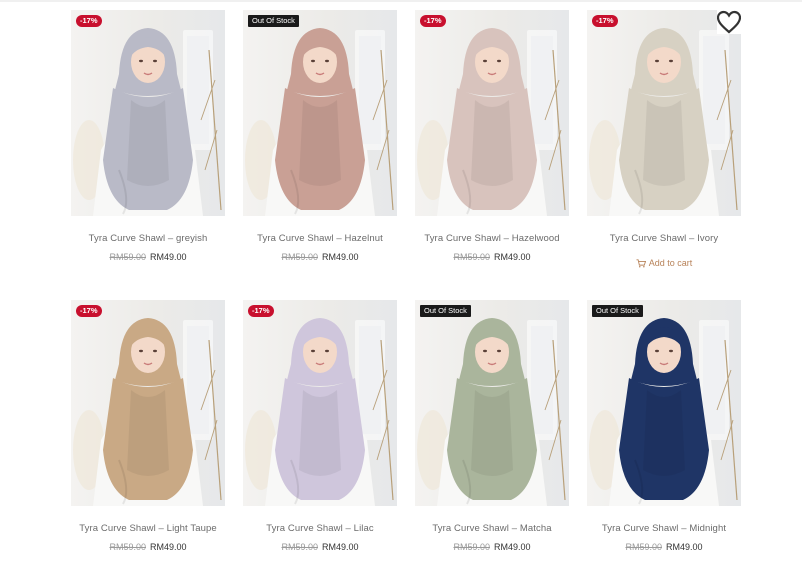  I want to click on product-title: Tyra Curve Shawl – Hazelwood, so click(492, 238).